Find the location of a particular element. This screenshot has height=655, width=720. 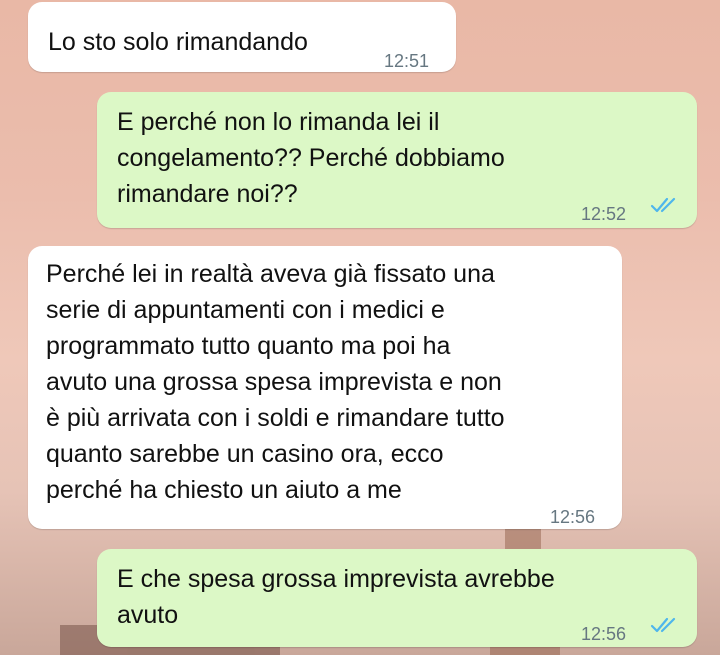

message-text: Lo sto solo rimandando is located at coordinates (178, 42).